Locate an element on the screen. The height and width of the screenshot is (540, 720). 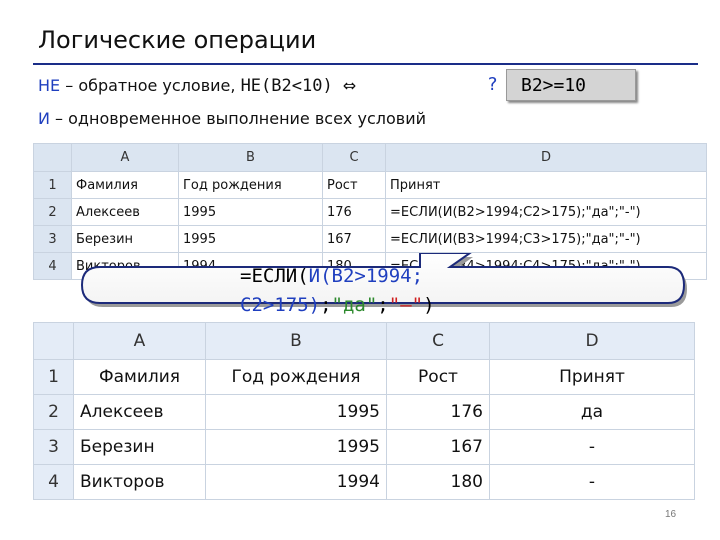
cell: Викторов is located at coordinates (139, 482).